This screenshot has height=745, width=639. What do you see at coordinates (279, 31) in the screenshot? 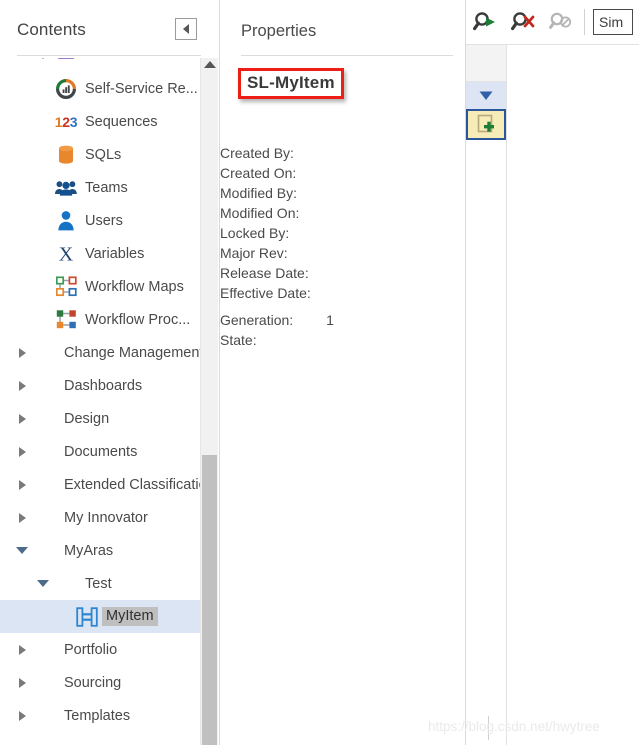
I see `properties-title: Properties` at bounding box center [279, 31].